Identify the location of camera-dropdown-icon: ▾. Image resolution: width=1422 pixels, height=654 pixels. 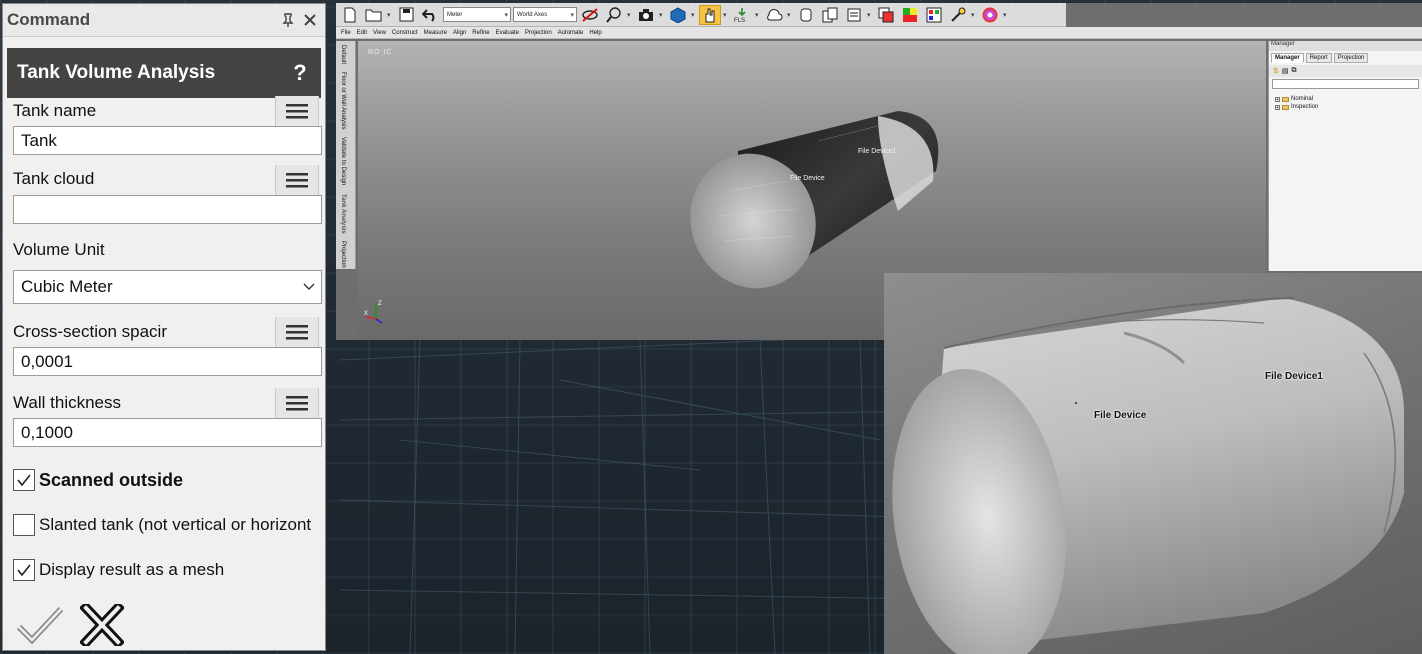
(662, 15).